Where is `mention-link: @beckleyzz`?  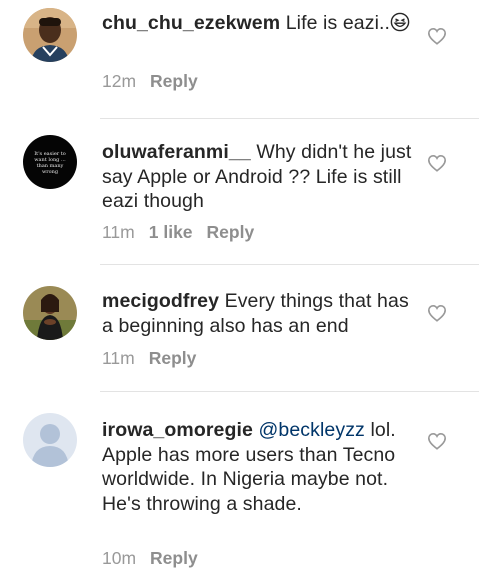
mention-link: @beckleyzz is located at coordinates (311, 430).